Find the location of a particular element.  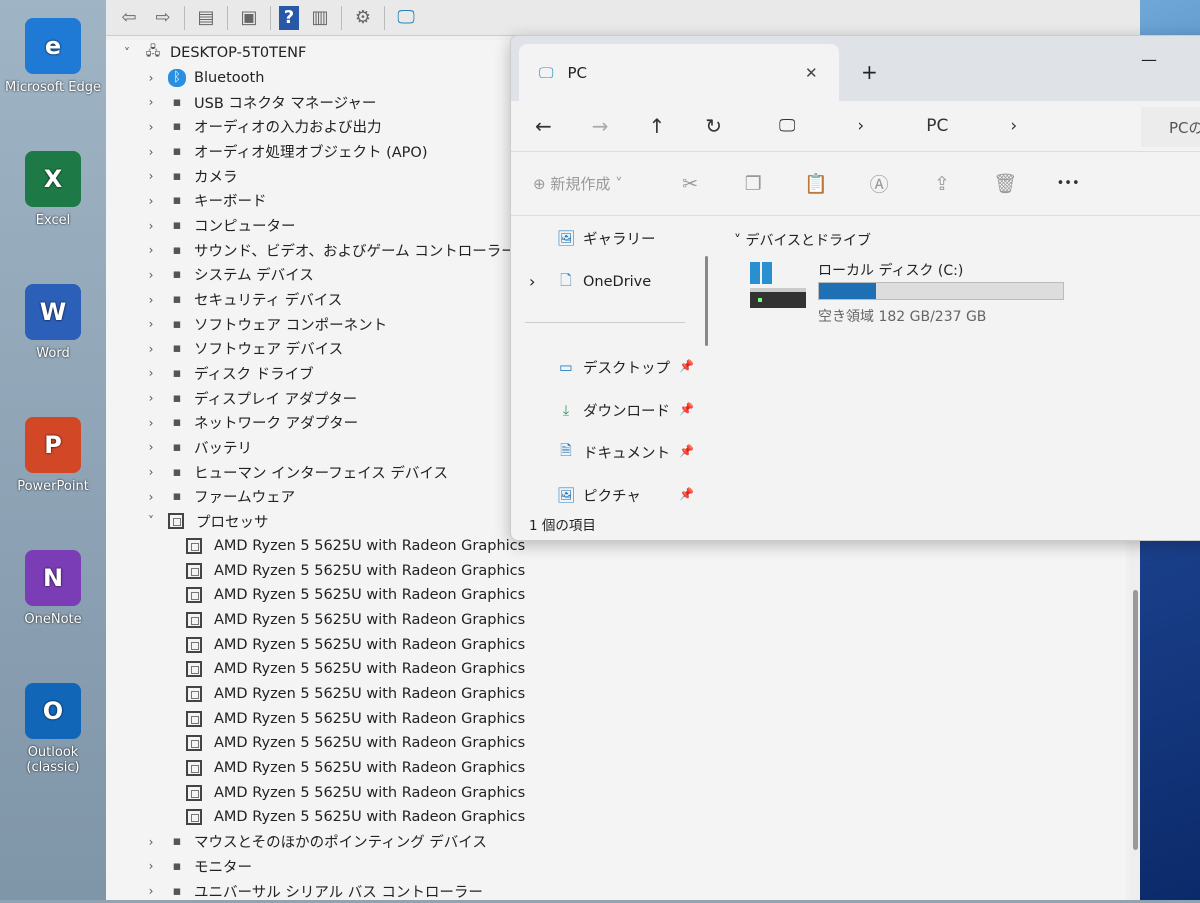

back-icon: ⇦ is located at coordinates (129, 18).